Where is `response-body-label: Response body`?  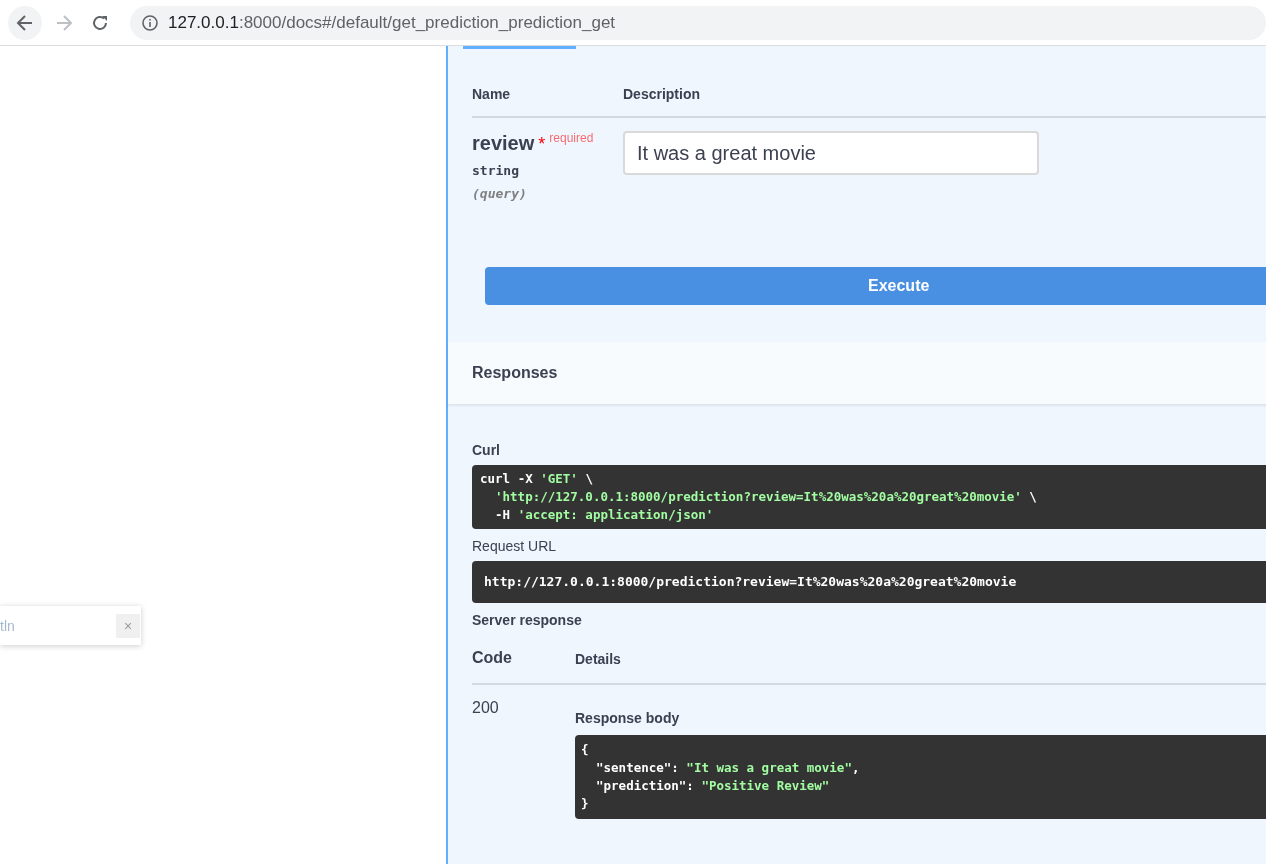 response-body-label: Response body is located at coordinates (627, 718).